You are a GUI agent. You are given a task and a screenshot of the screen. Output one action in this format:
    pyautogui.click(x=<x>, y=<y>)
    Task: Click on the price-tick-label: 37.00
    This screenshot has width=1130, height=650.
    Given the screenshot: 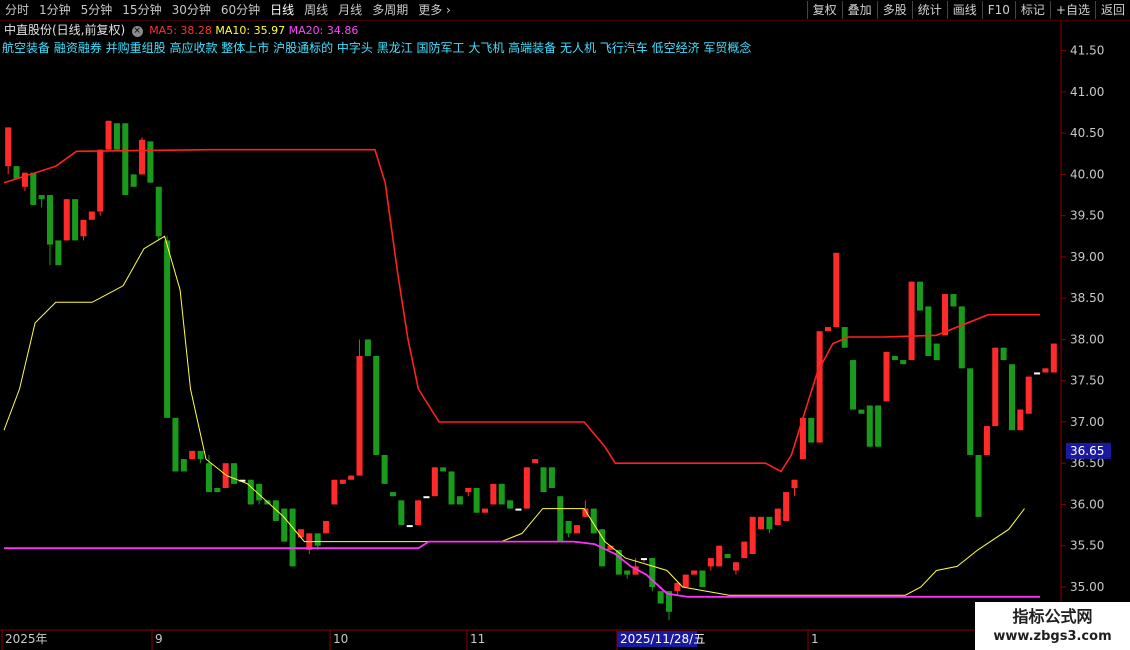 What is the action you would take?
    pyautogui.click(x=1087, y=422)
    